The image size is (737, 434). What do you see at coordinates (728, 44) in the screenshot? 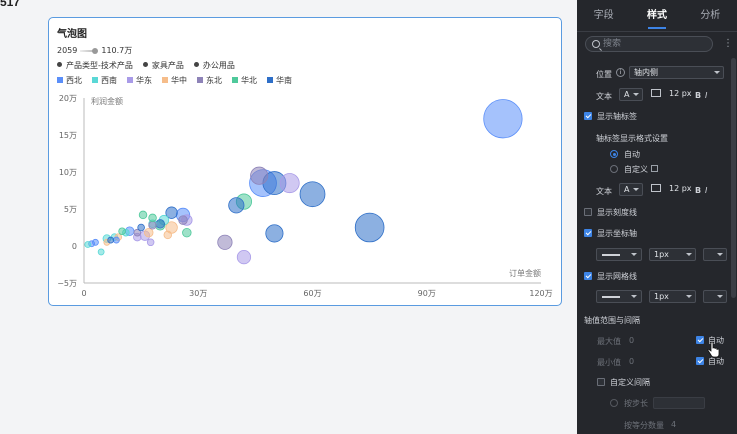
I see `more-options-icon: ⋮` at bounding box center [728, 44].